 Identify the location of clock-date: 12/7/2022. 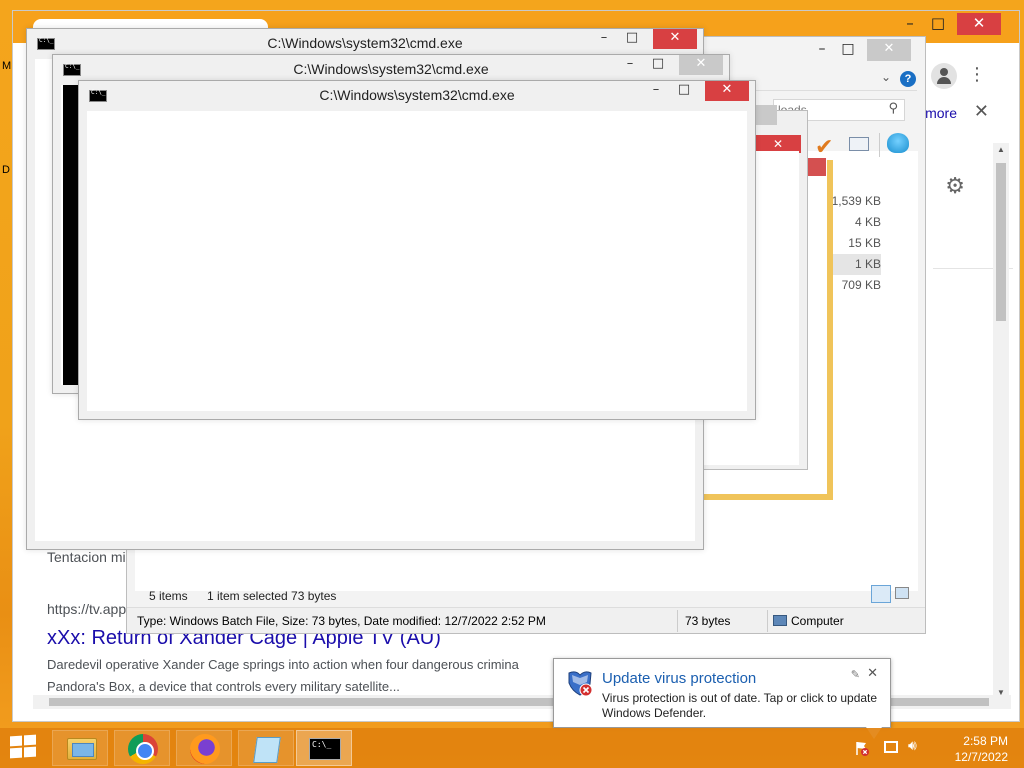
(981, 757).